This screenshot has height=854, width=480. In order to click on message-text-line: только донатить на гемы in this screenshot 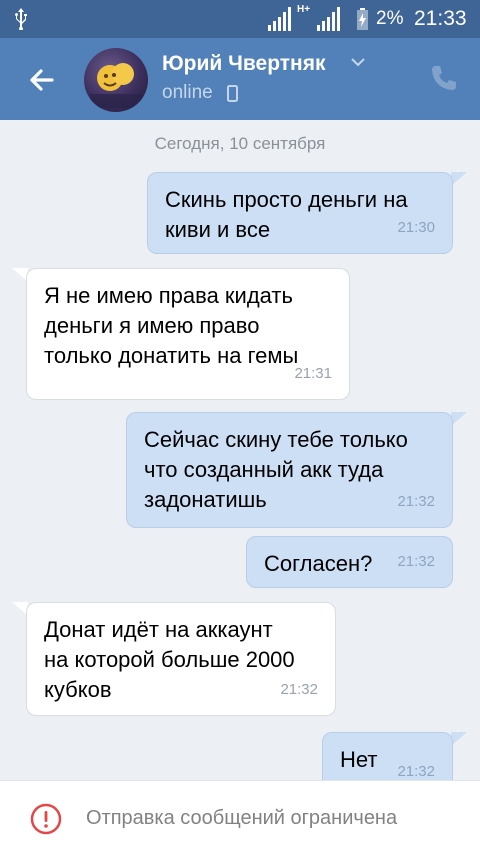, I will do `click(171, 355)`.